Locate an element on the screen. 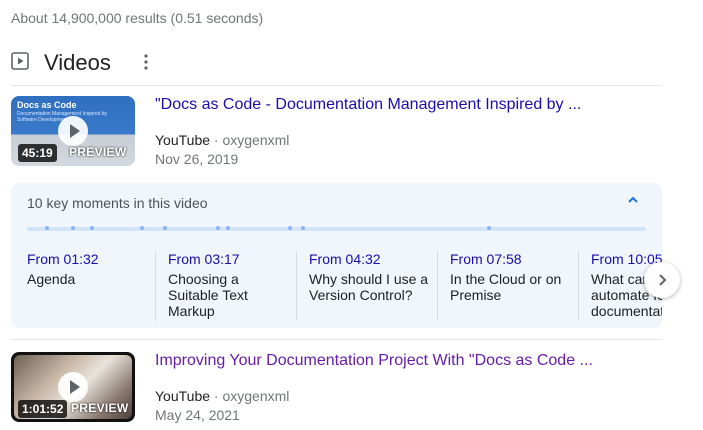 The height and width of the screenshot is (430, 703). key-moment-label: Why should I use a Version Control? is located at coordinates (369, 287).